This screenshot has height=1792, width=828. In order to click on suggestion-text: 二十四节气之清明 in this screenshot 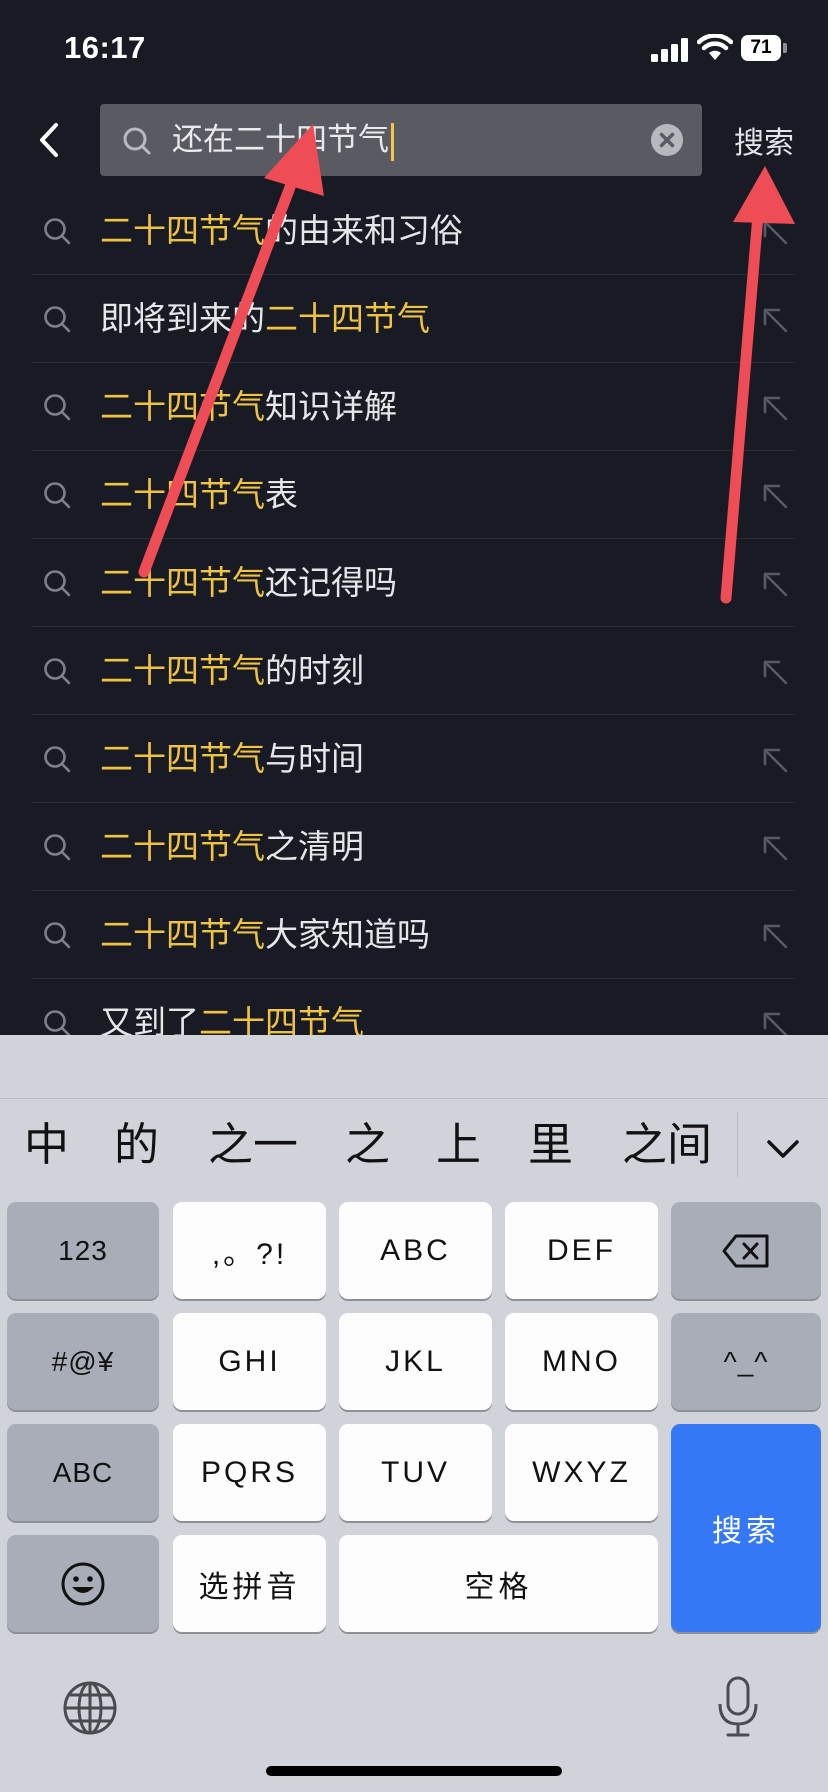, I will do `click(232, 846)`.